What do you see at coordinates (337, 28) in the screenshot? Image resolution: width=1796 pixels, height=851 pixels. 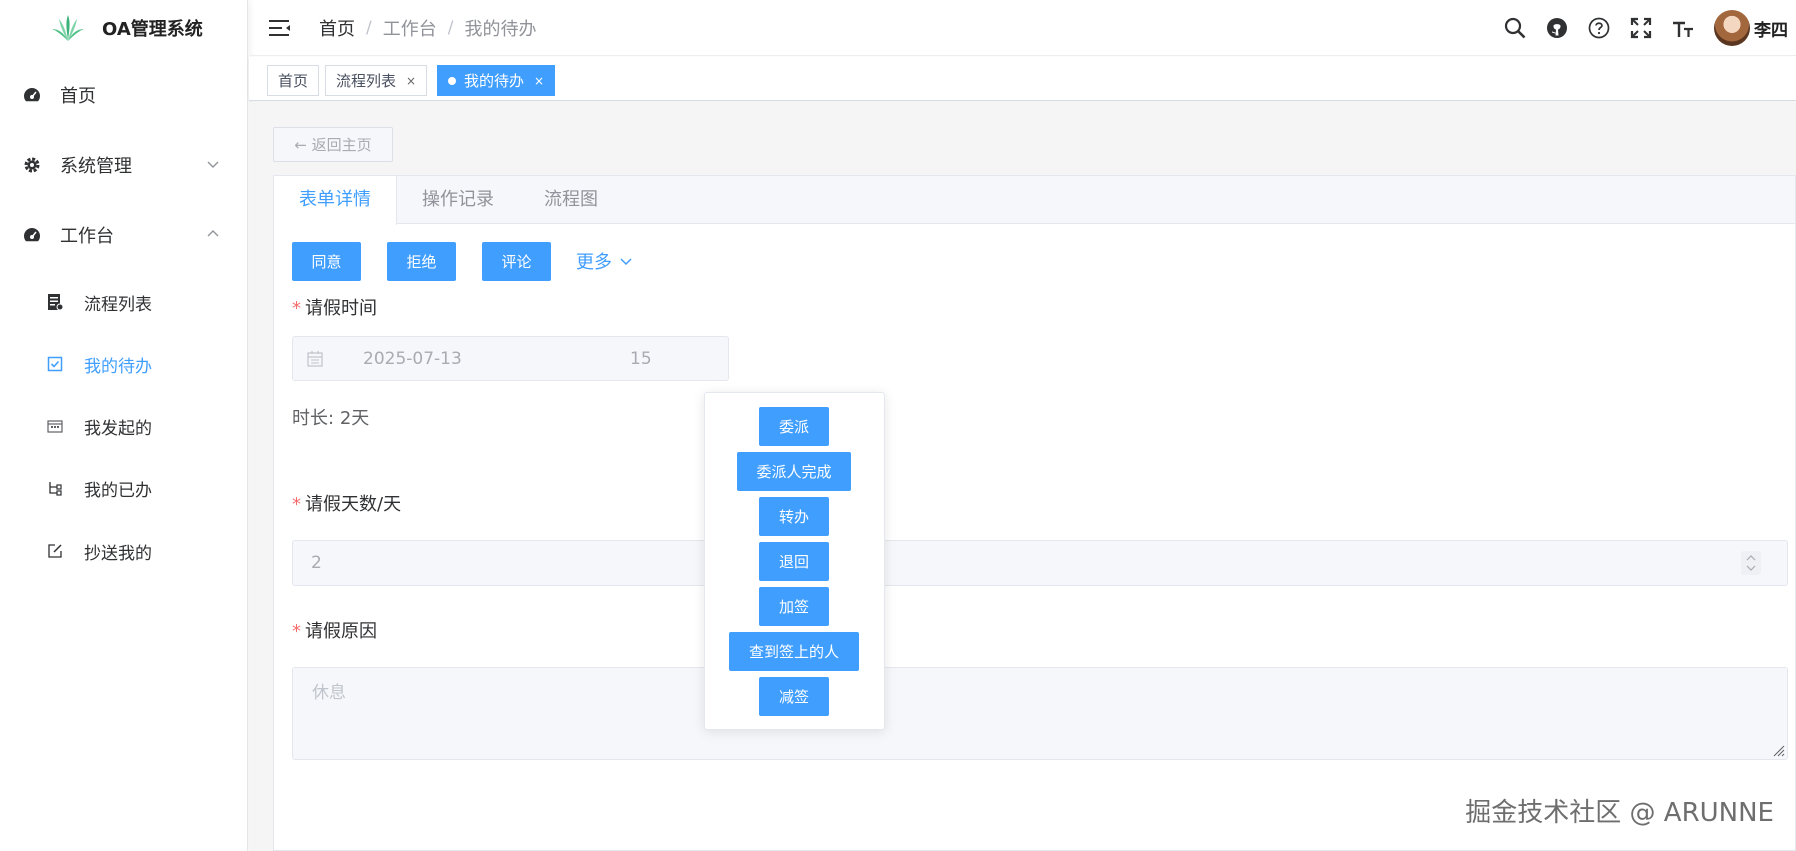 I see `breadcrumb-home: 首页` at bounding box center [337, 28].